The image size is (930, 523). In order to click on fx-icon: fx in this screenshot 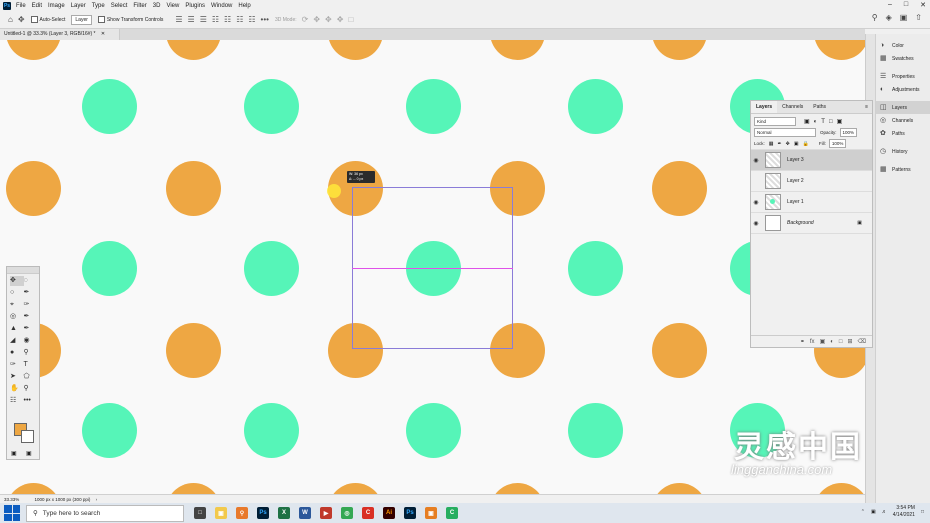, I will do `click(812, 342)`.